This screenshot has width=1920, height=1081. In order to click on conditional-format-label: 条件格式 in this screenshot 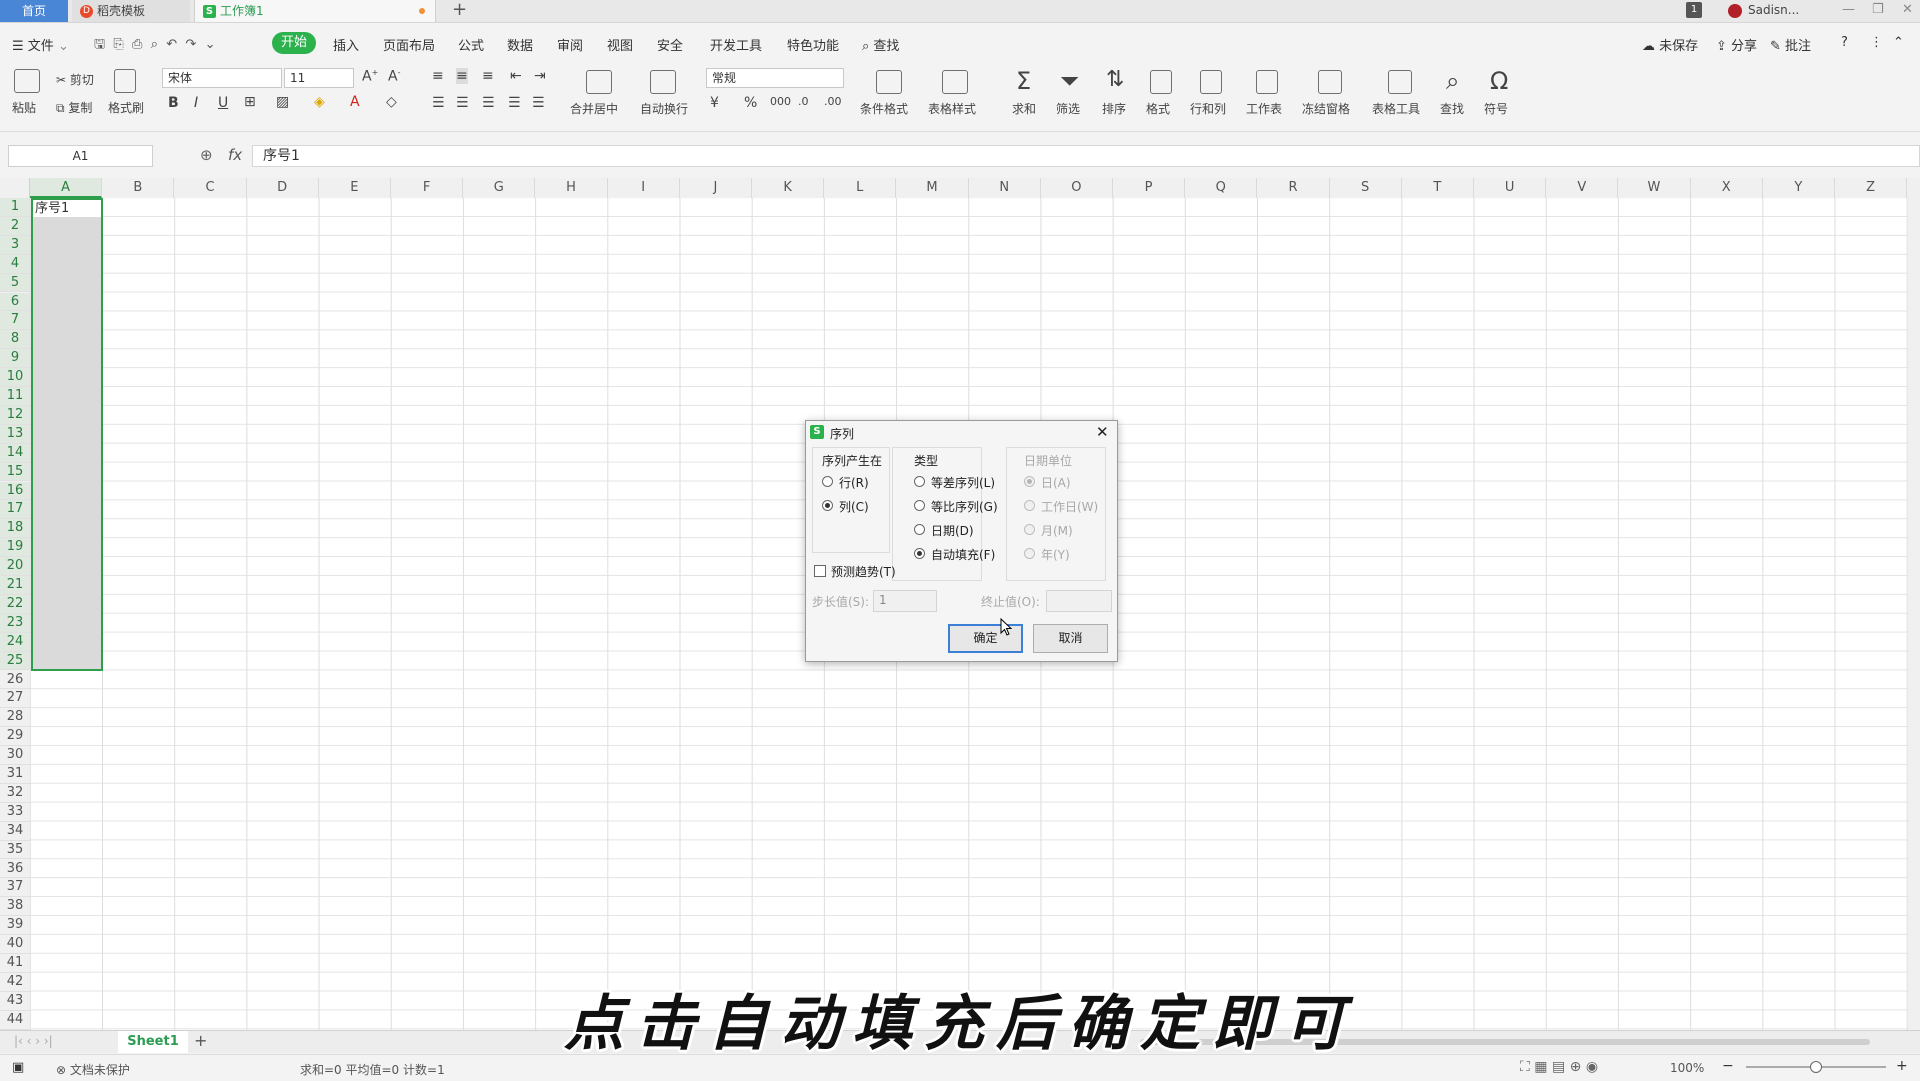, I will do `click(884, 108)`.